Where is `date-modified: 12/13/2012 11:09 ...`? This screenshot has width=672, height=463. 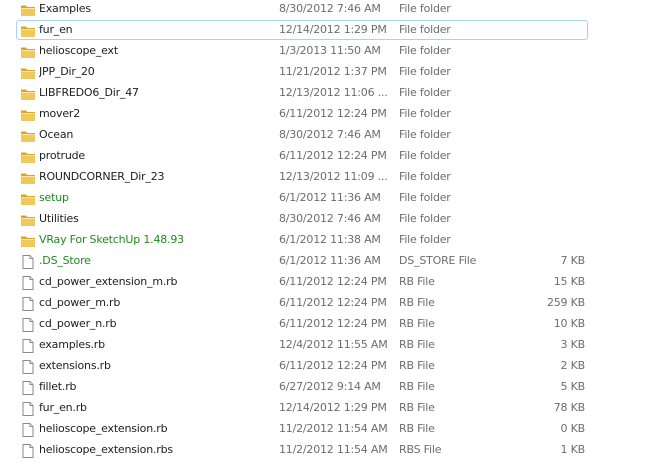
date-modified: 12/13/2012 11:09 ... is located at coordinates (333, 176).